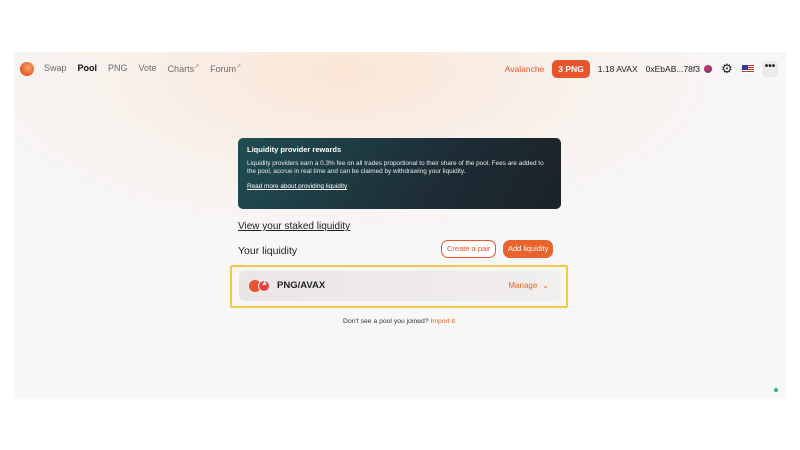 The width and height of the screenshot is (800, 450). I want to click on pool-pair-name: PNG/AVAX, so click(301, 285).